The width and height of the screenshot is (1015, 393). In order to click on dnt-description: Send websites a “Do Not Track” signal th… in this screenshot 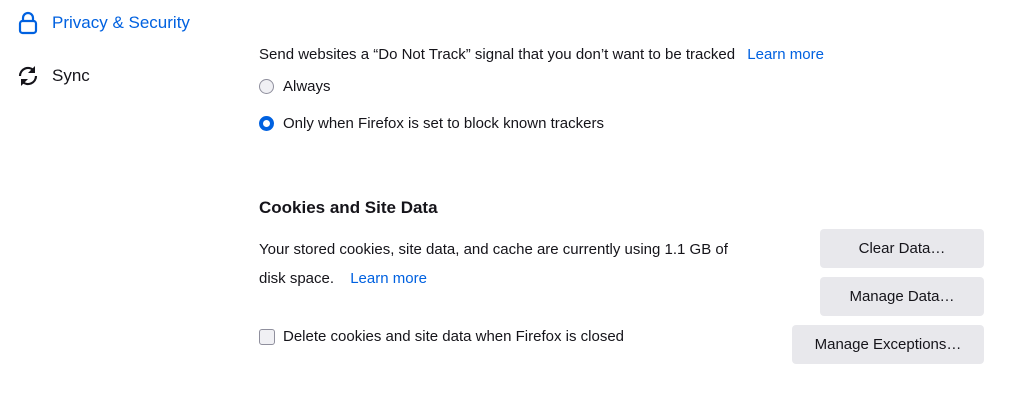, I will do `click(541, 55)`.